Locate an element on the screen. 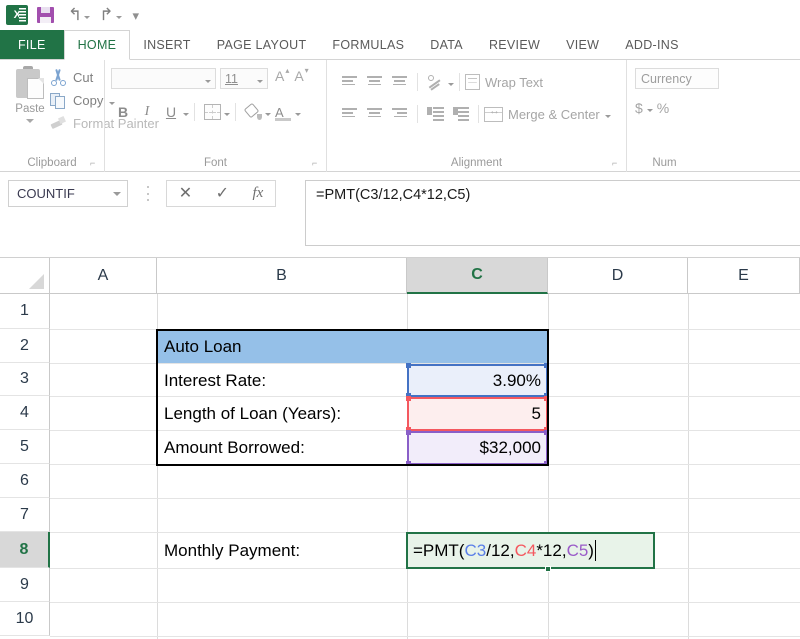 The image size is (800, 639). borders-button is located at coordinates (212, 112).